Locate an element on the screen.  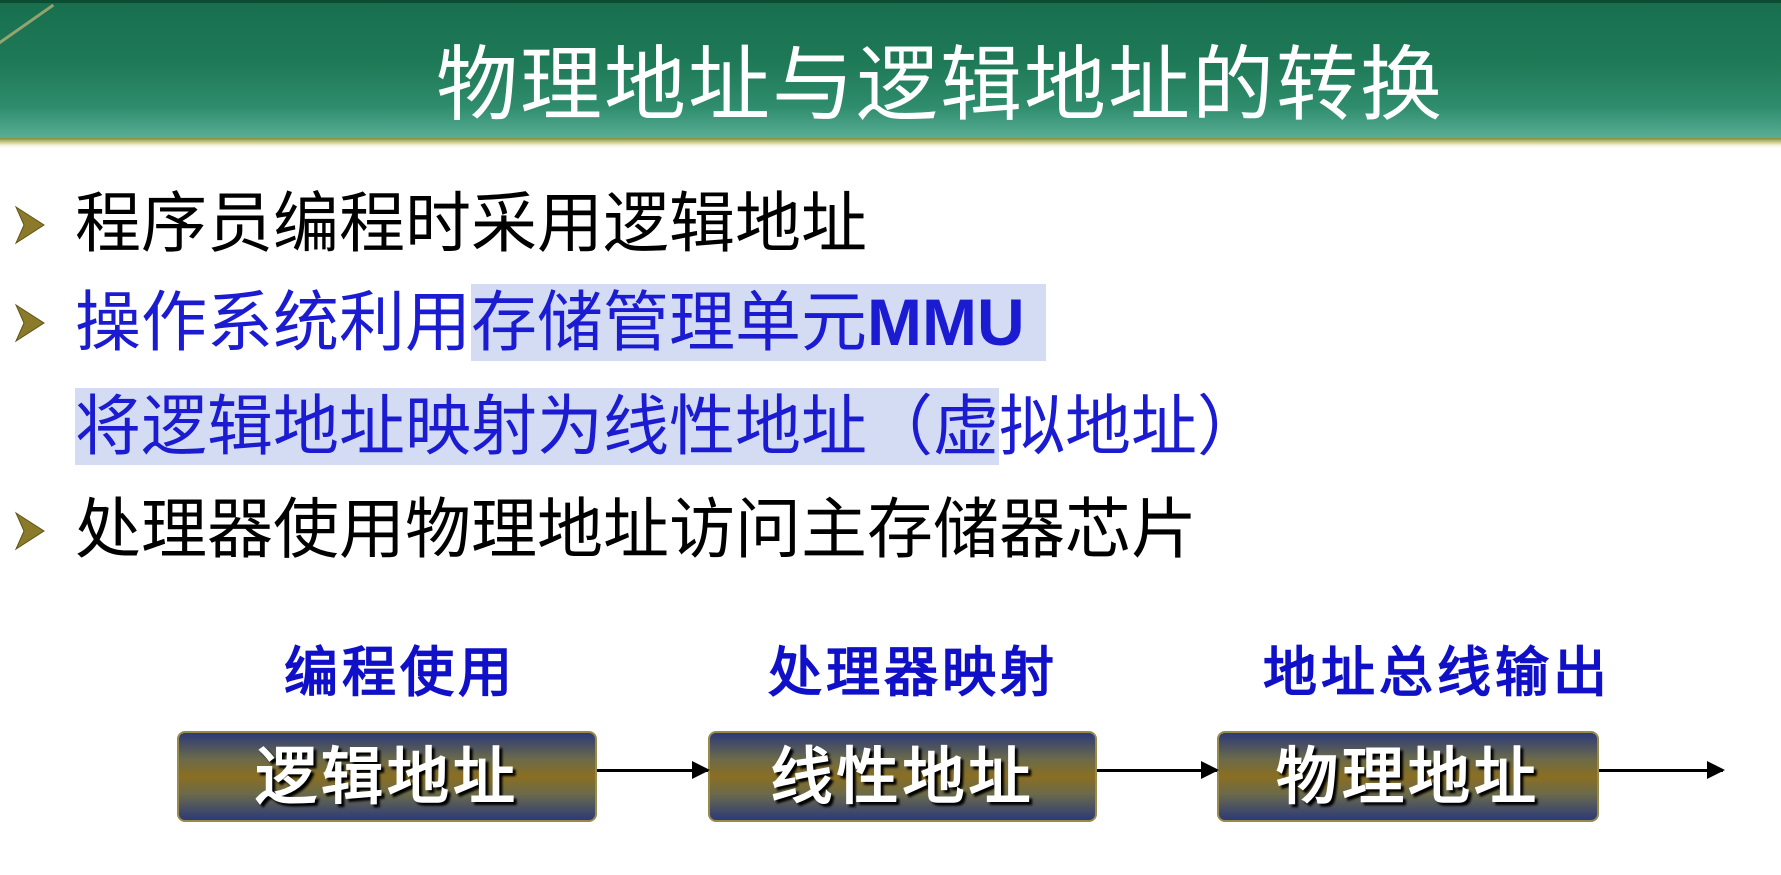
bullet-text-2-line2: 将逻辑地址映射为线性地址（虚拟地址） is located at coordinates (669, 427).